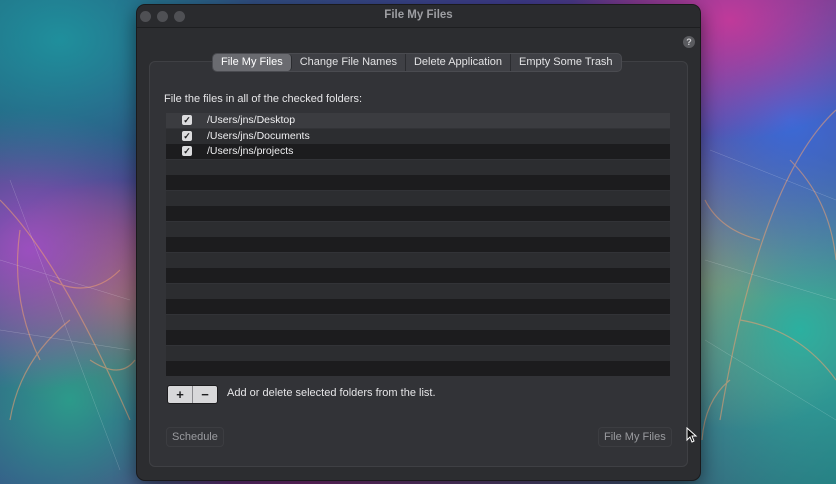 This screenshot has width=836, height=484. What do you see at coordinates (180, 394) in the screenshot?
I see `add-folder-button: +` at bounding box center [180, 394].